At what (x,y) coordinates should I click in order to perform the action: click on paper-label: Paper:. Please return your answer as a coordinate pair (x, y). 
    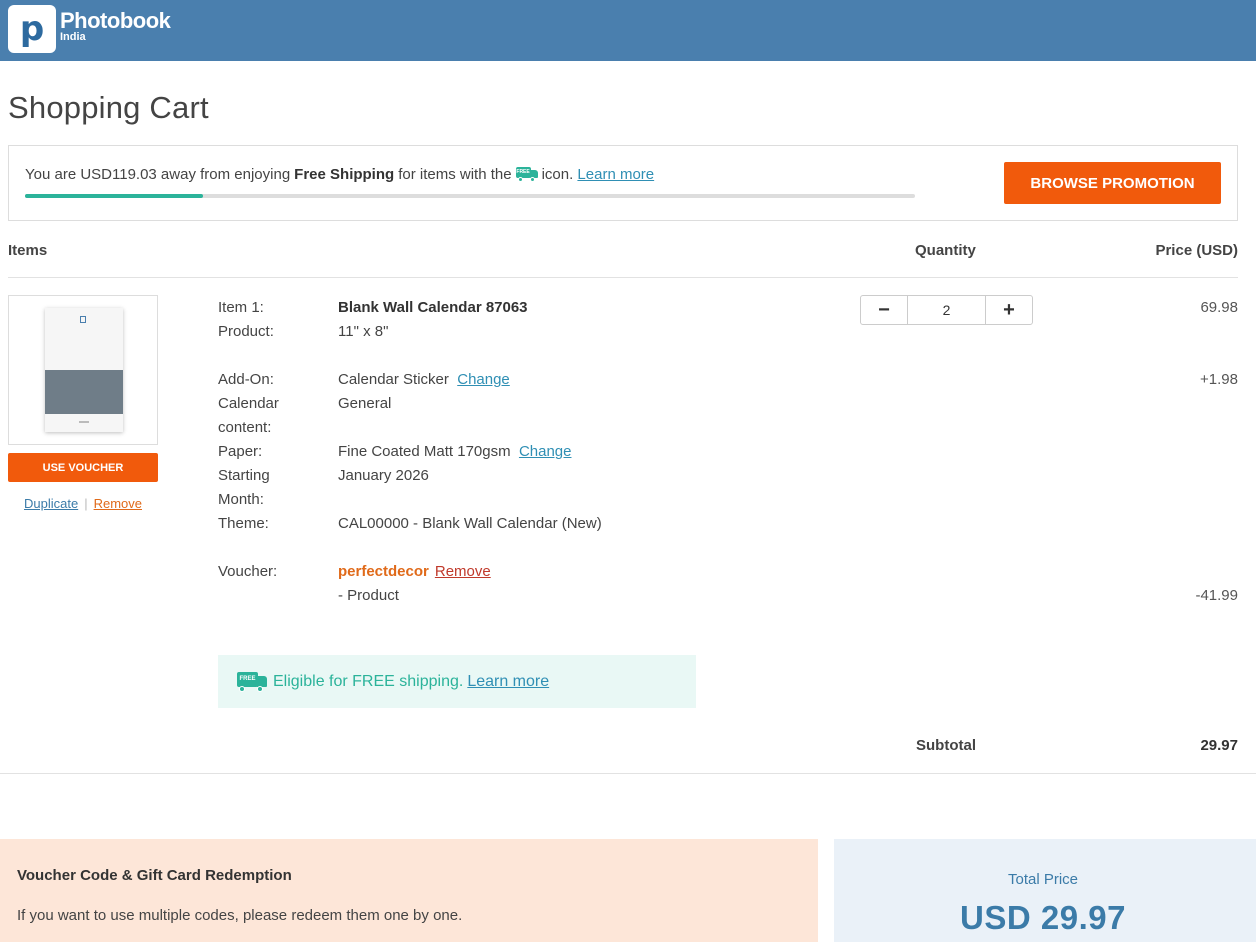
    Looking at the image, I should click on (240, 451).